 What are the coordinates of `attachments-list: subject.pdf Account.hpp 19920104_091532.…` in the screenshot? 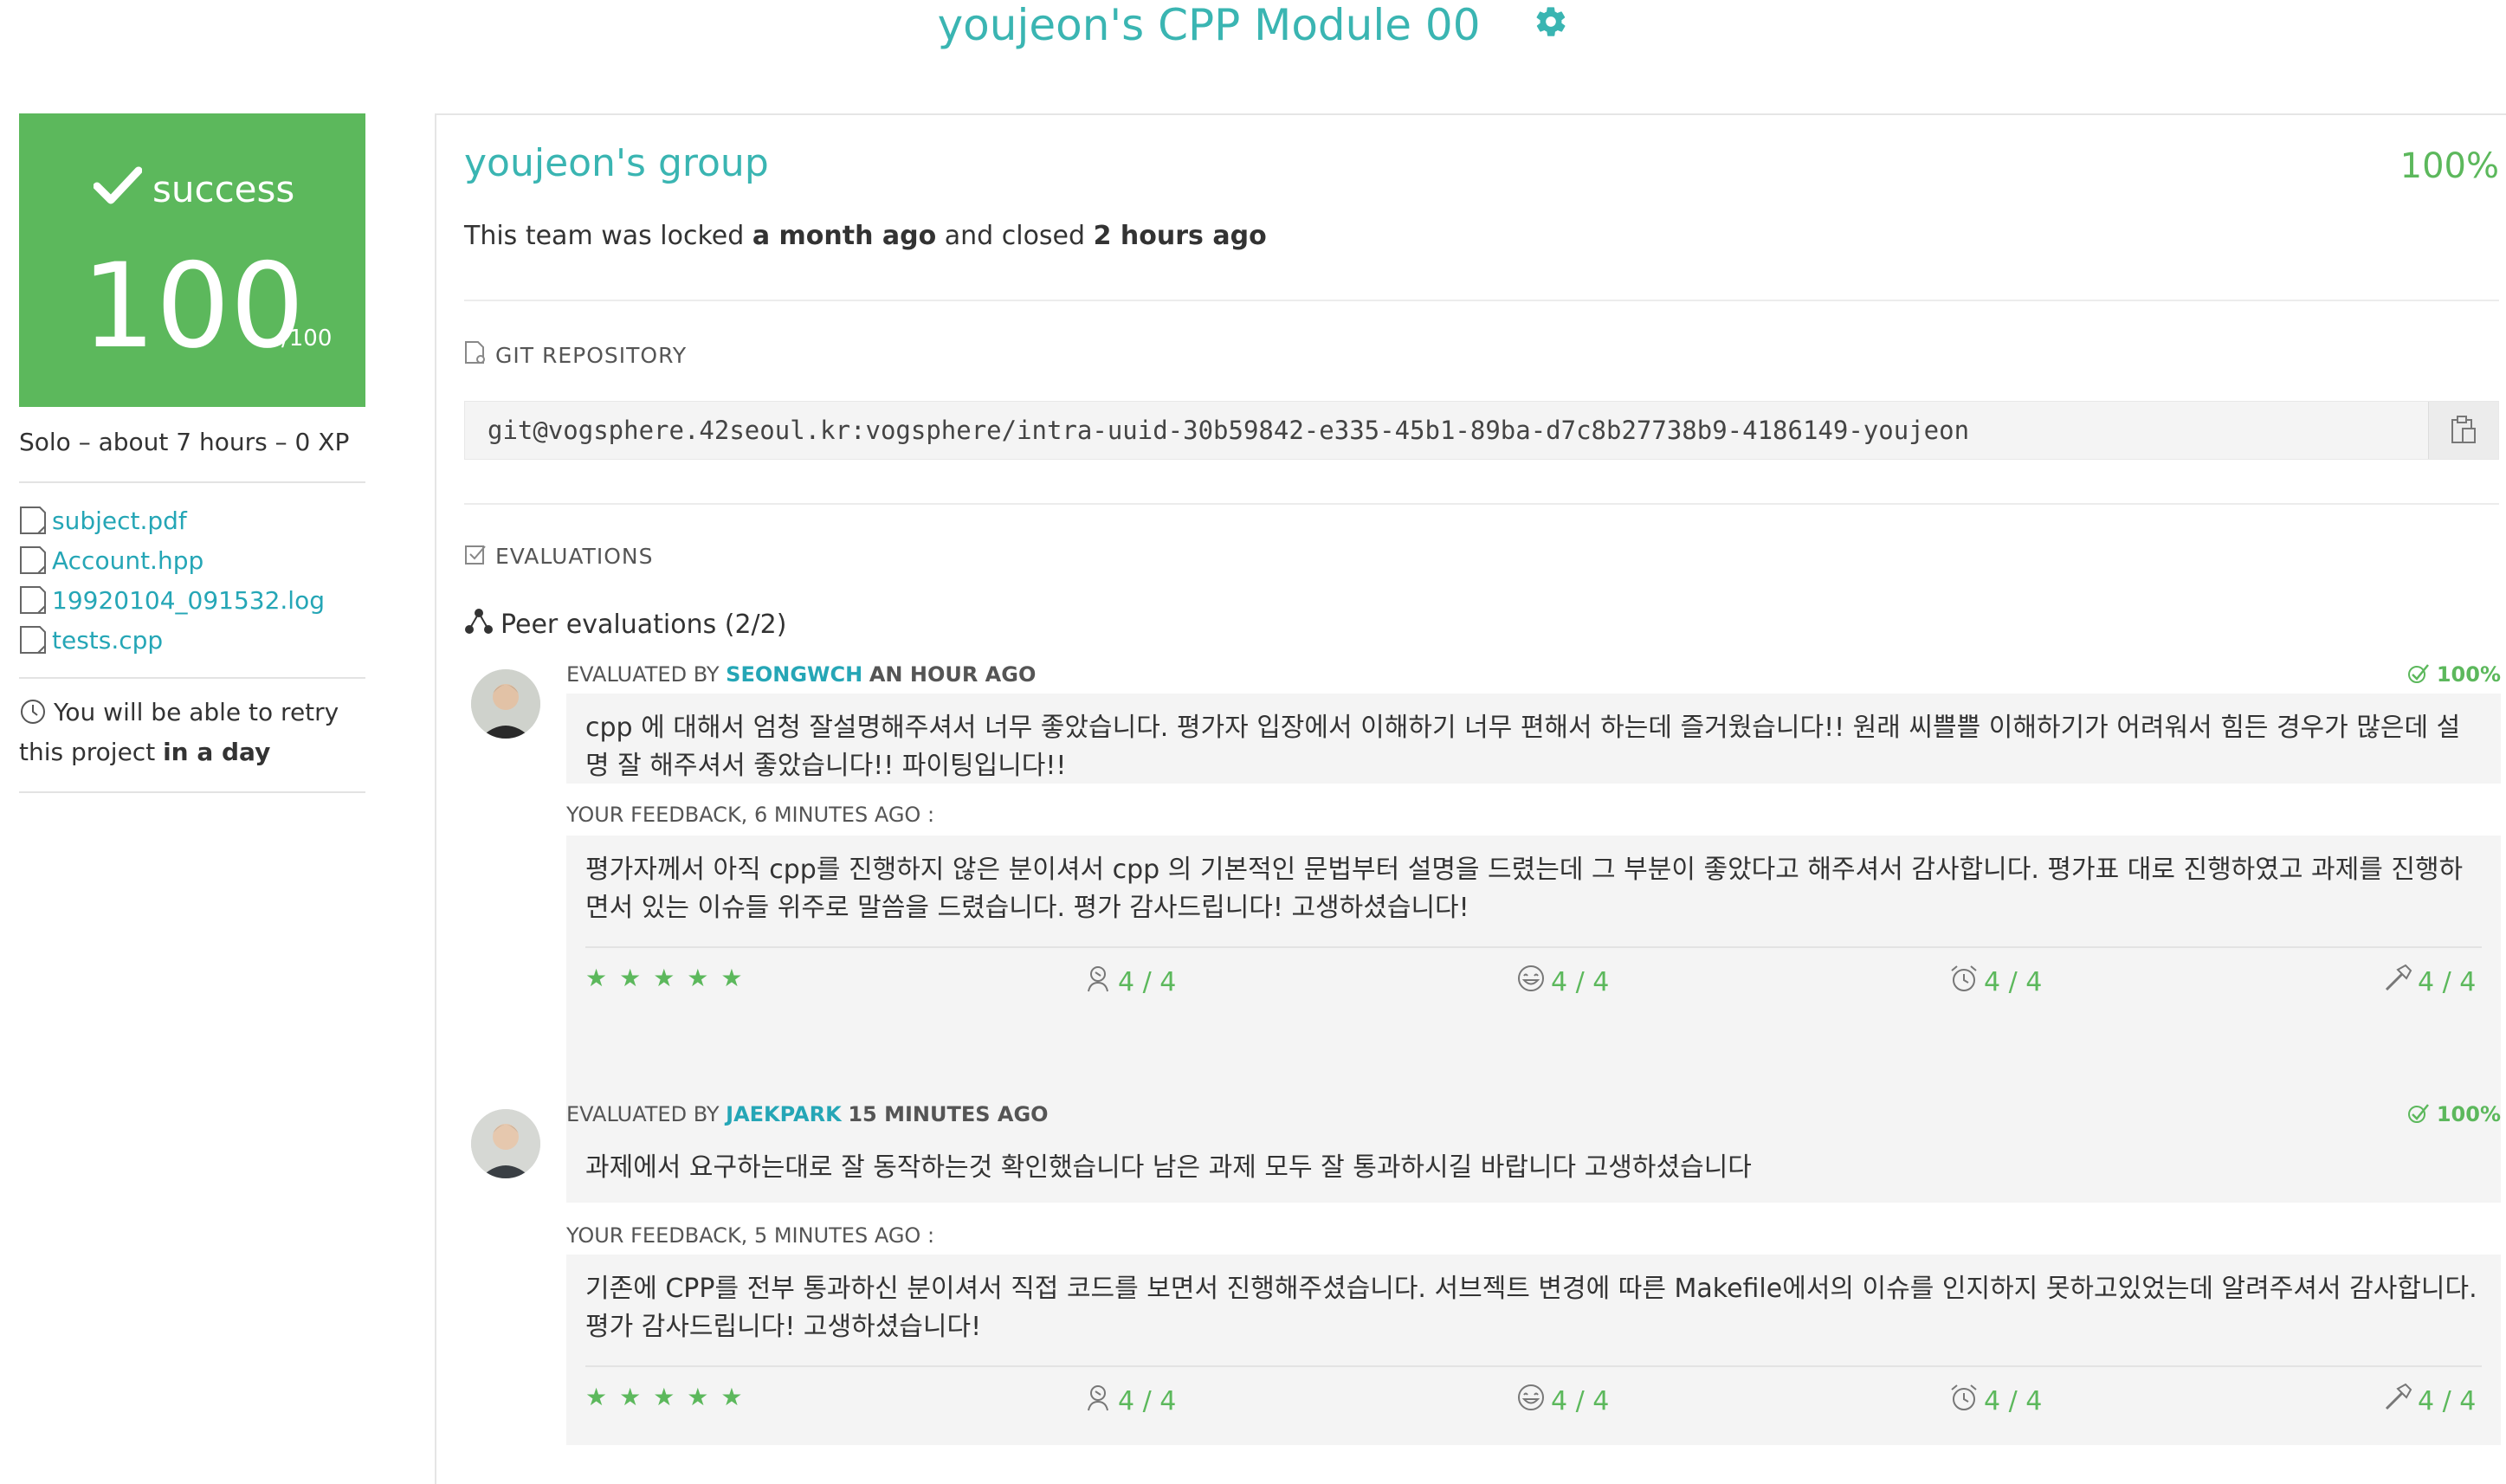 It's located at (172, 580).